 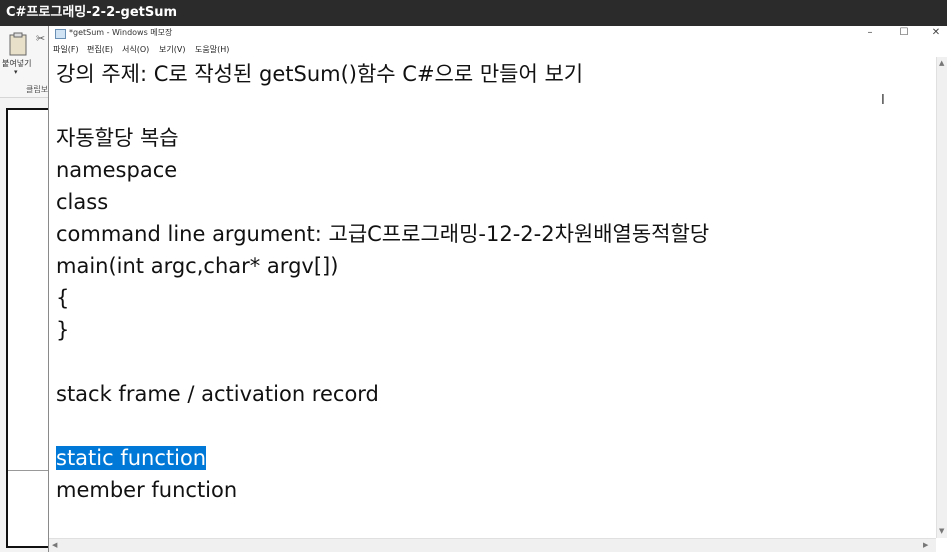 What do you see at coordinates (121, 32) in the screenshot?
I see `window-title: *getSum - Windows 메모장` at bounding box center [121, 32].